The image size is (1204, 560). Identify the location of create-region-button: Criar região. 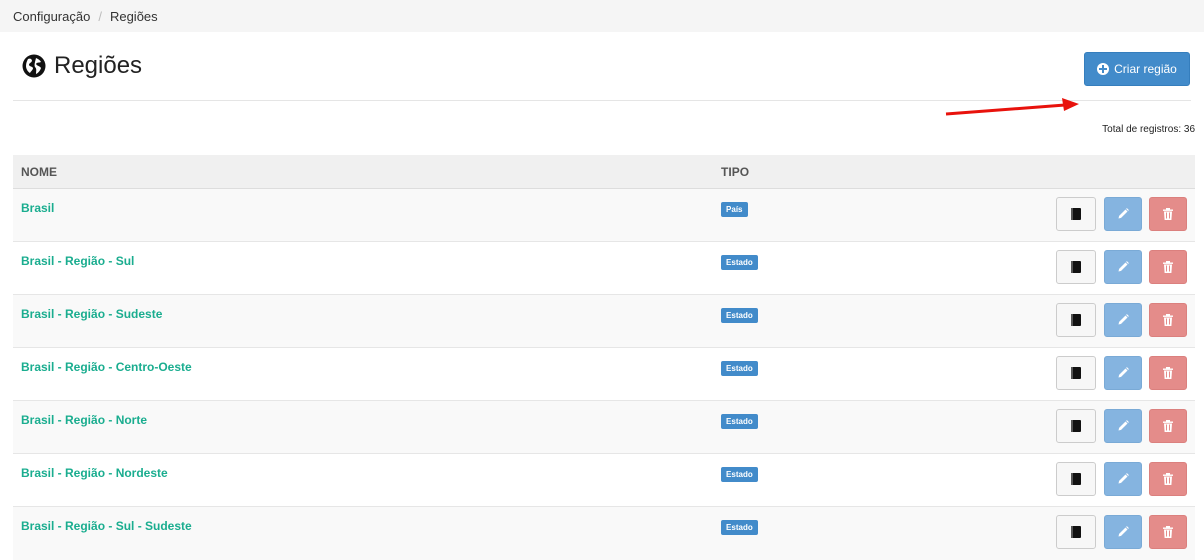
(1137, 69).